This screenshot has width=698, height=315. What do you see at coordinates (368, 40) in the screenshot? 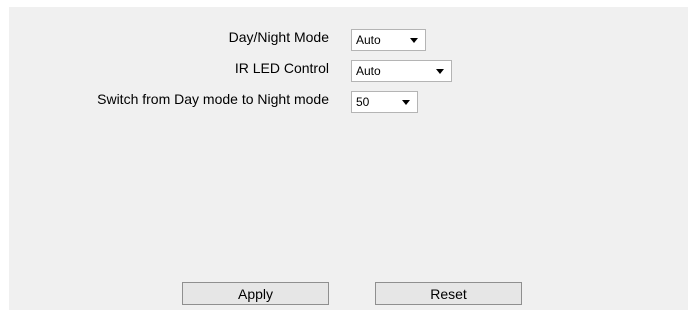
I see `day-night-mode-value: Auto` at bounding box center [368, 40].